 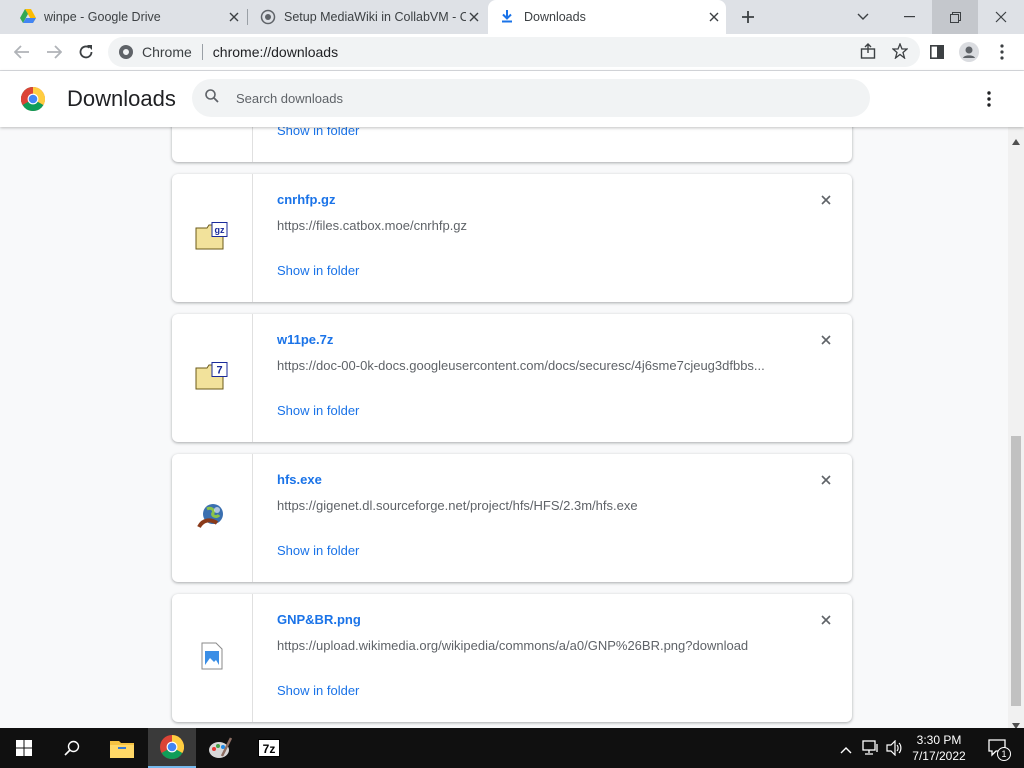 What do you see at coordinates (219, 370) in the screenshot?
I see `svg-text: 7` at bounding box center [219, 370].